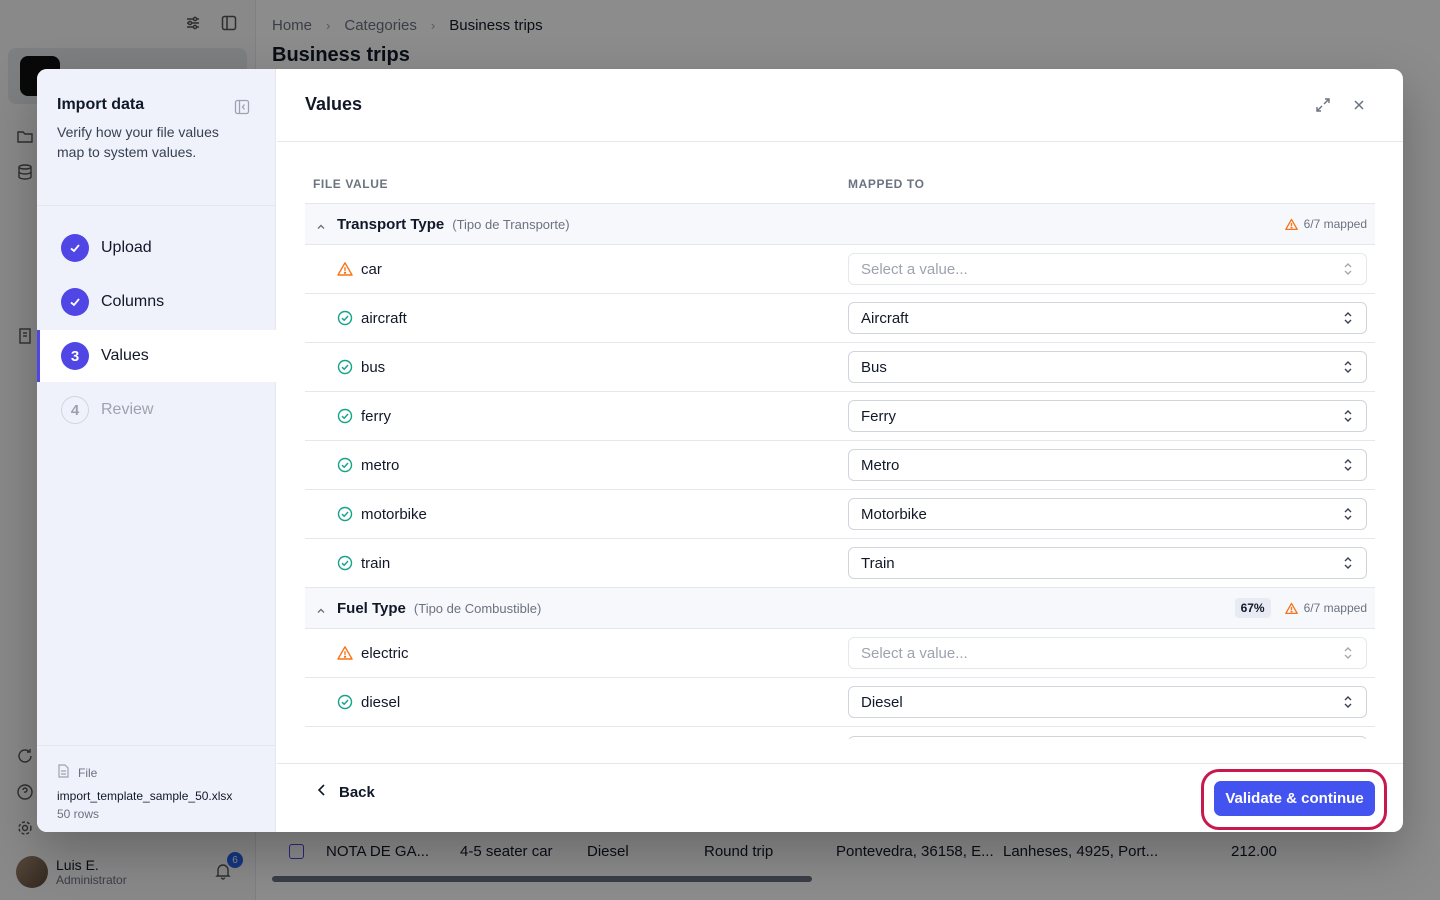 Image resolution: width=1440 pixels, height=900 pixels. Describe the element at coordinates (840, 702) in the screenshot. I see `mapping-row: diesel Diesel` at that location.